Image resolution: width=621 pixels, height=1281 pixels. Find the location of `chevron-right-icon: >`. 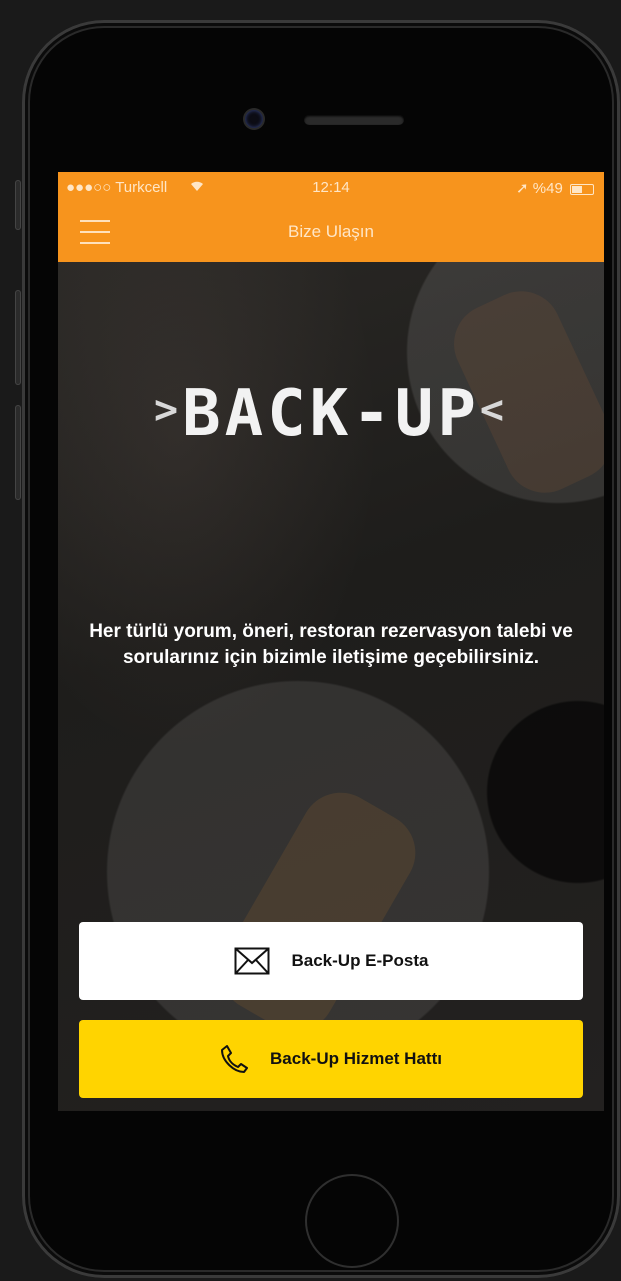

chevron-right-icon: > is located at coordinates (168, 410).